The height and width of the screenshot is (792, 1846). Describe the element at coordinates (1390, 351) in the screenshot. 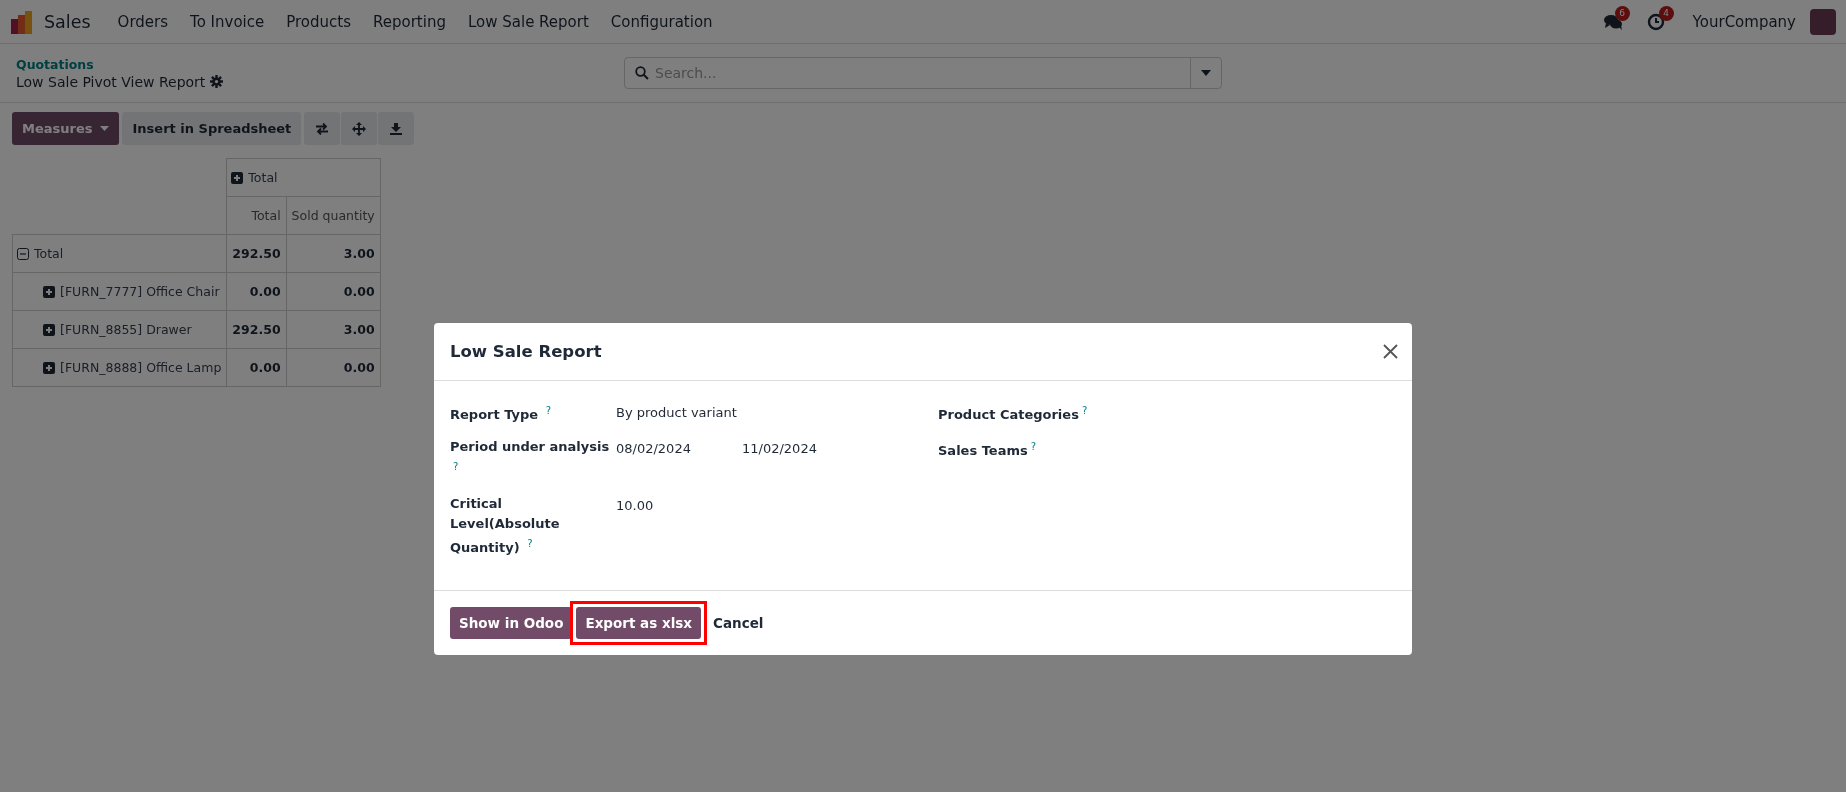

I see `close-icon` at that location.